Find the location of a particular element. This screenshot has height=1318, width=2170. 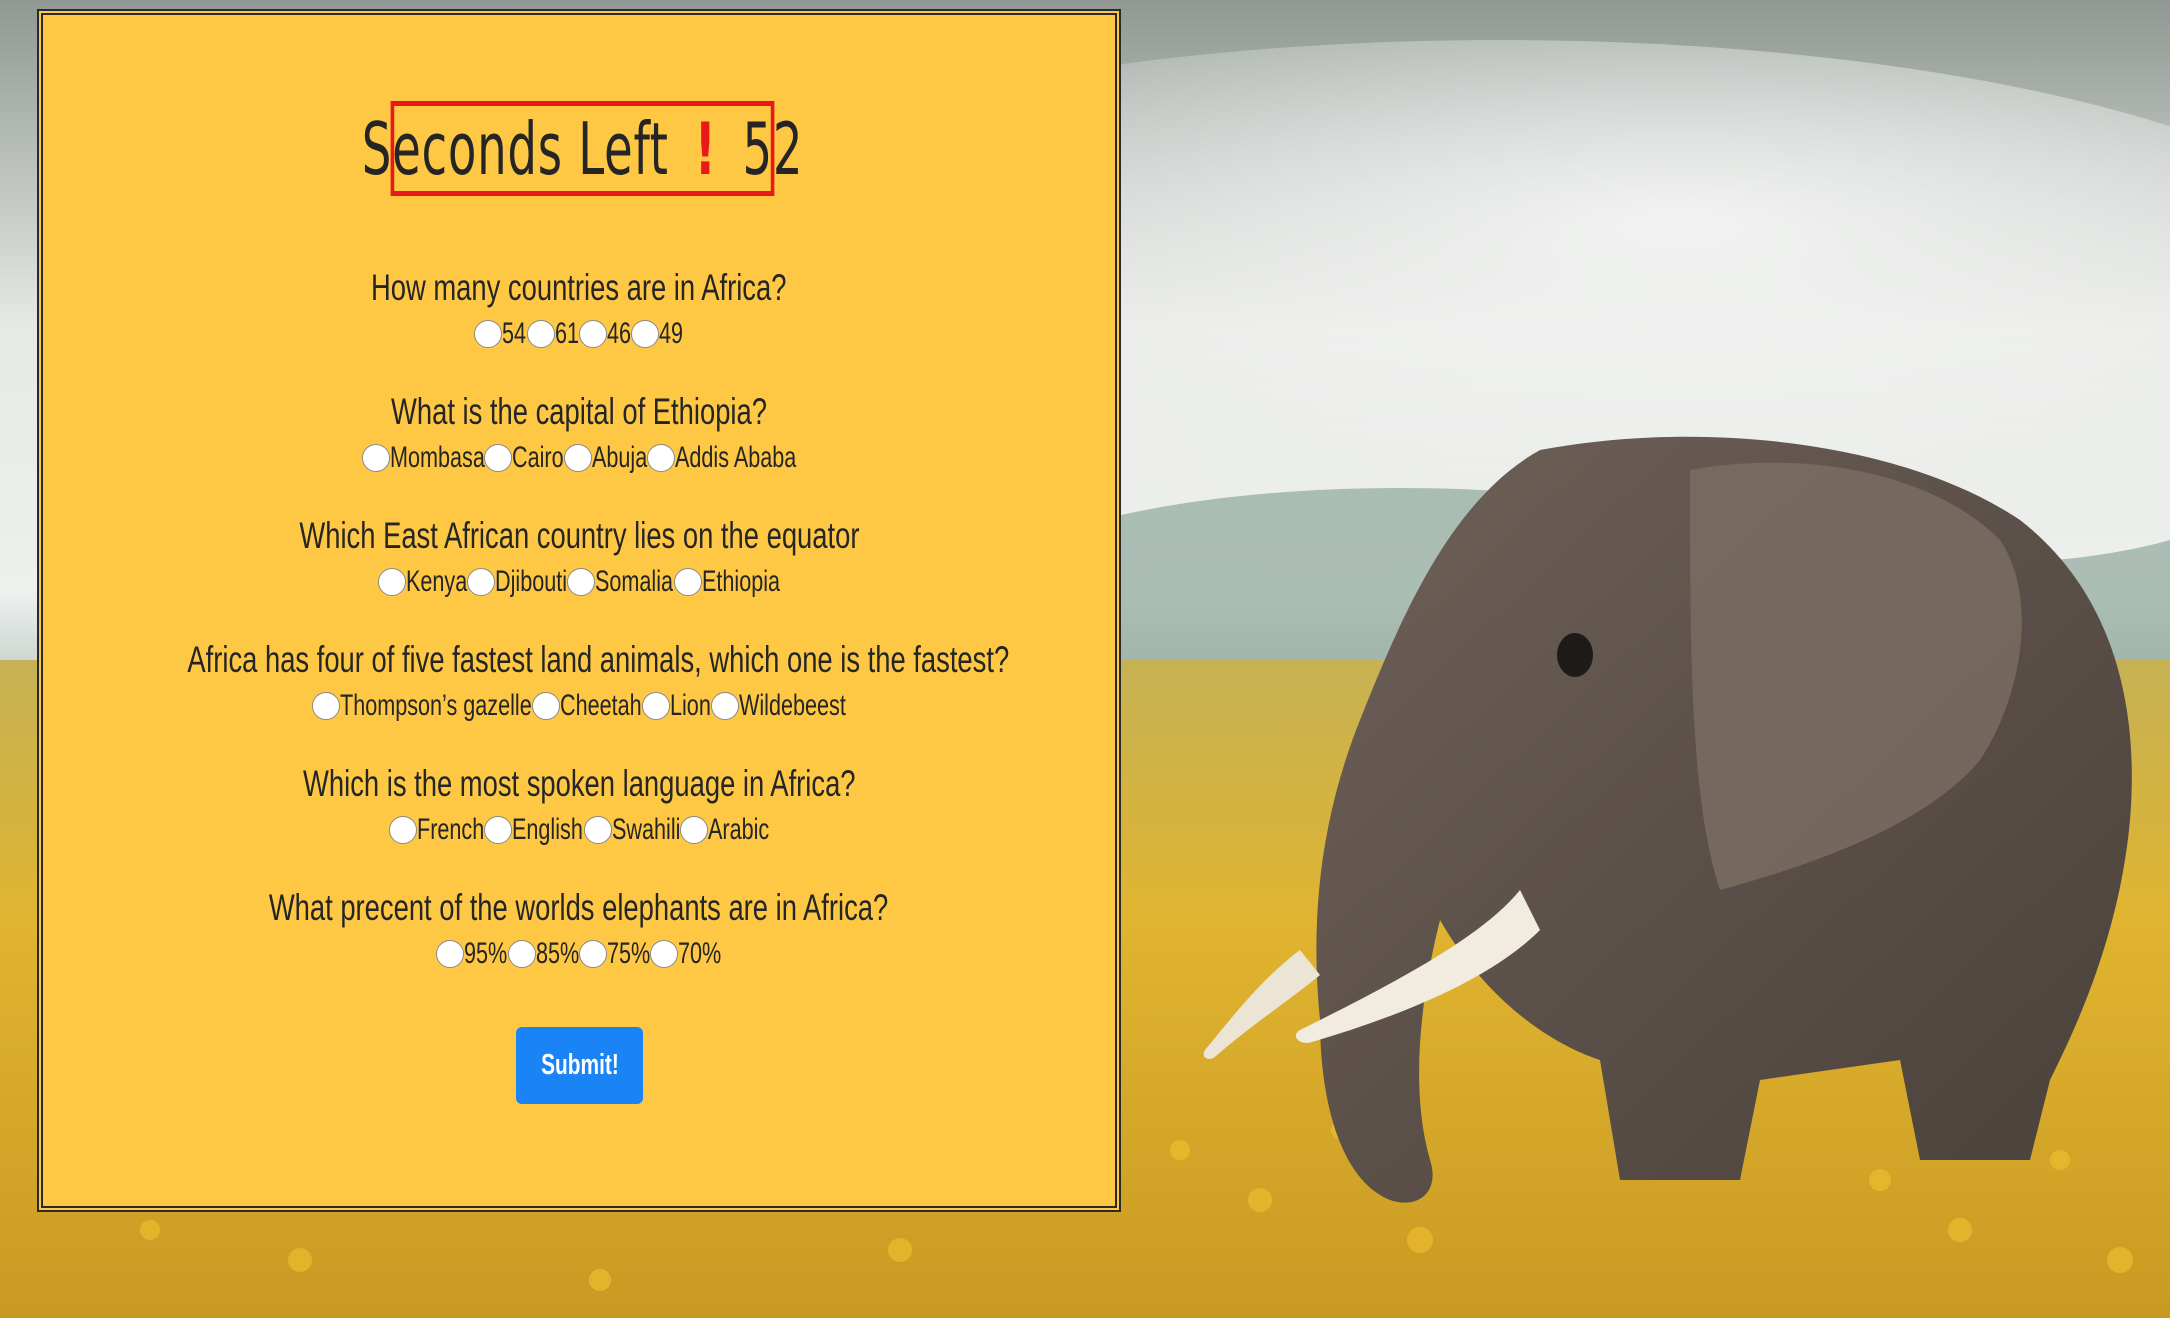

option-label: 85% is located at coordinates (557, 953).